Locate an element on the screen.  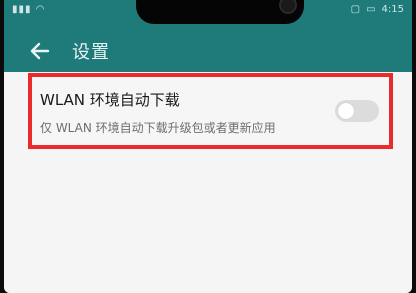
back-arrow-icon is located at coordinates (40, 51).